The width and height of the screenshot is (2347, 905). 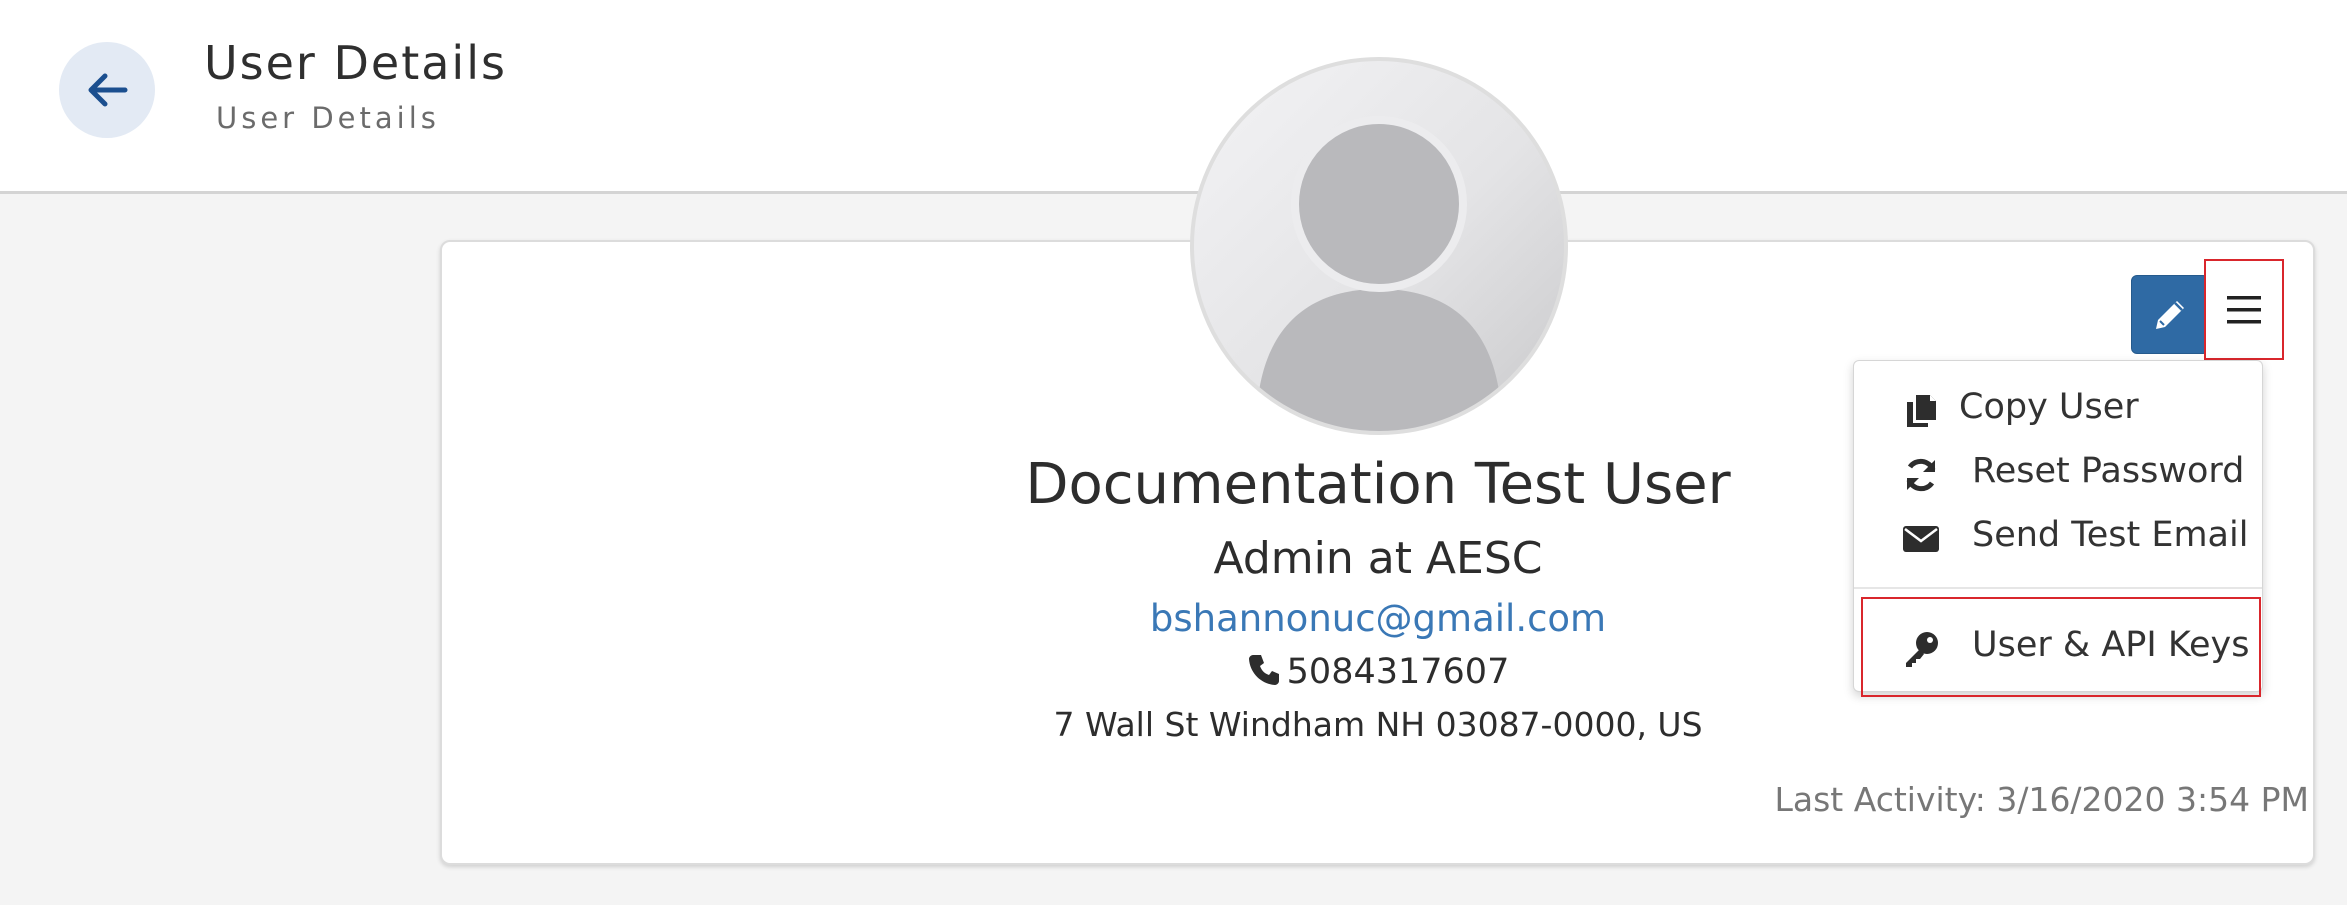 What do you see at coordinates (2041, 799) in the screenshot?
I see `last-activity: Last Activity: 3/16/2020 3:54 PM` at bounding box center [2041, 799].